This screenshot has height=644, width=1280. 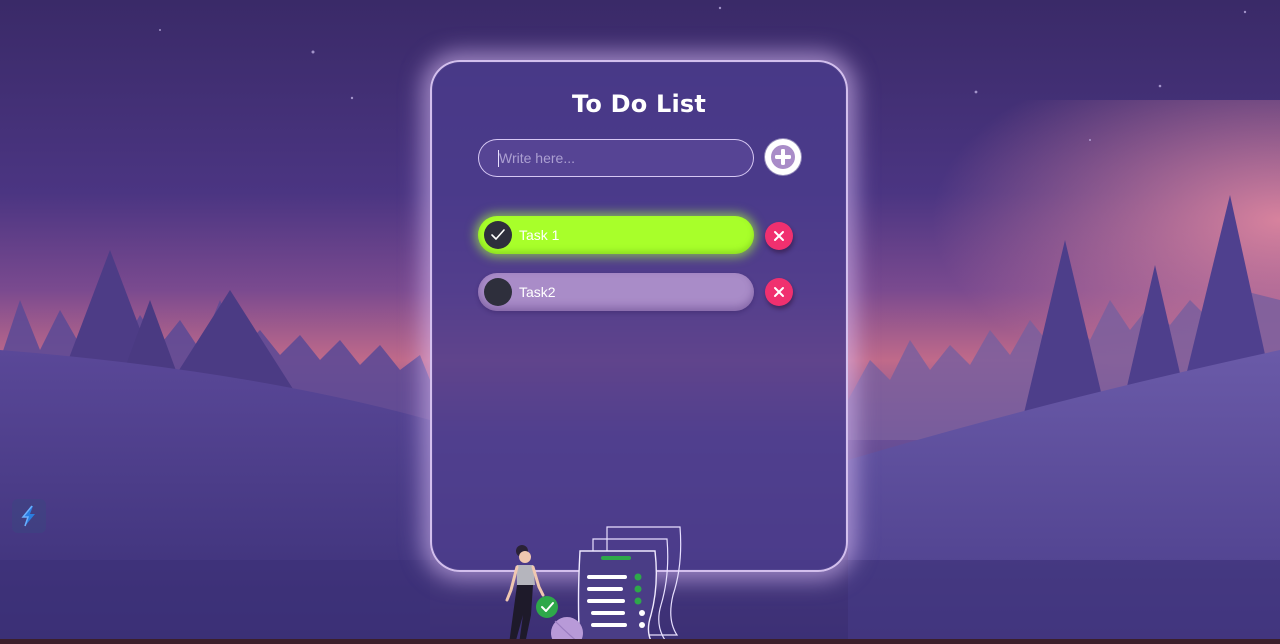 I want to click on checklist-illustration, so click(x=593, y=585).